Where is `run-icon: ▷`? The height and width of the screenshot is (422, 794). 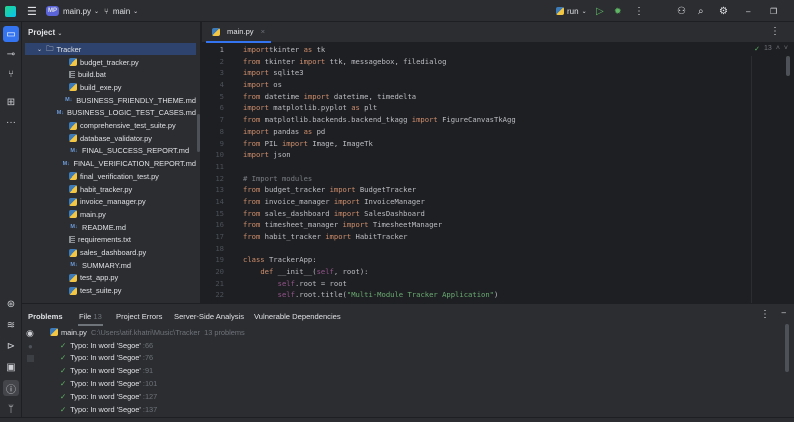 run-icon: ▷ is located at coordinates (600, 11).